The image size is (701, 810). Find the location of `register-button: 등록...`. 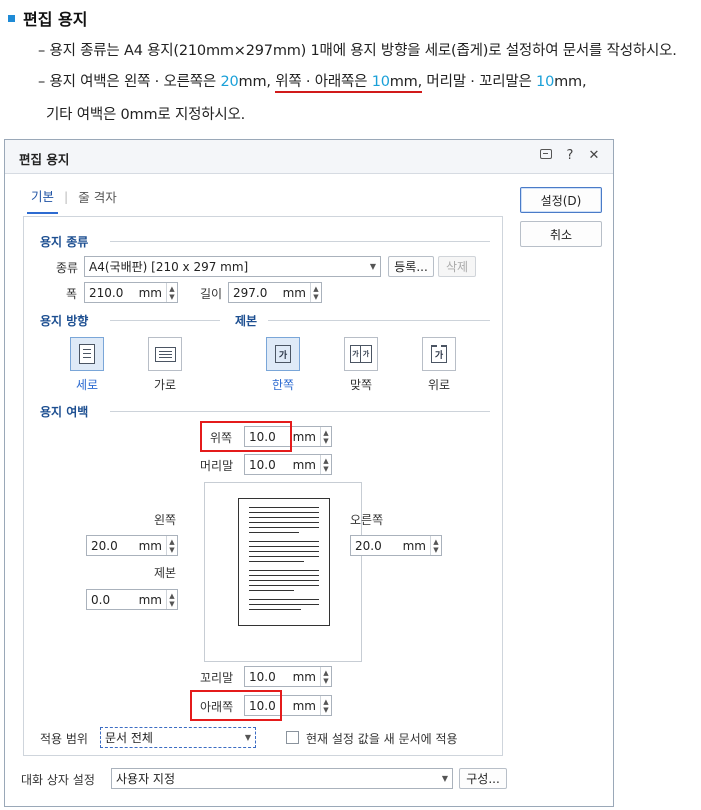

register-button: 등록... is located at coordinates (411, 266).